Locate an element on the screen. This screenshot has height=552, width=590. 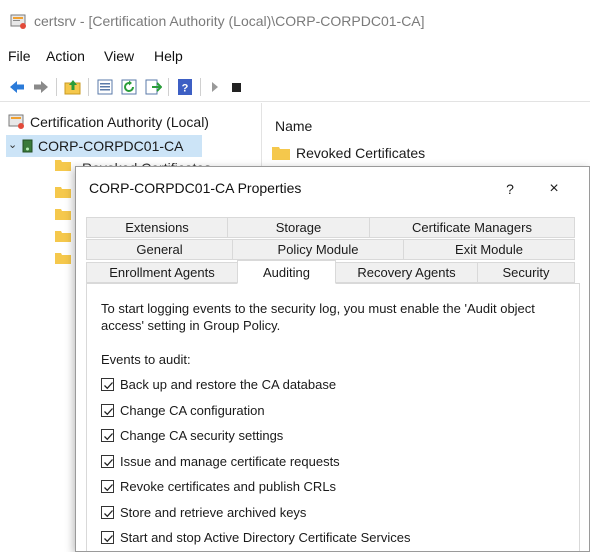
chevron-down-icon: ⌄ is located at coordinates (12, 144).